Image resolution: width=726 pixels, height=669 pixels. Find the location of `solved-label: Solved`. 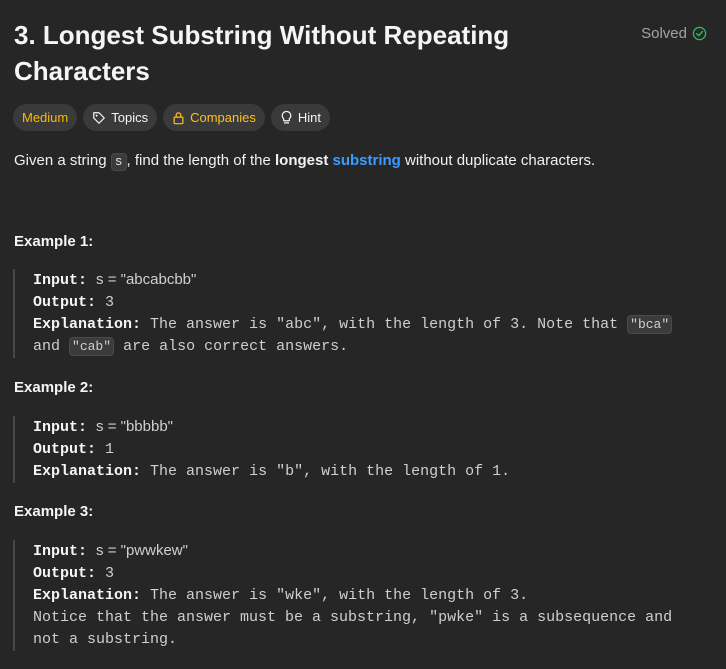

solved-label: Solved is located at coordinates (664, 33).